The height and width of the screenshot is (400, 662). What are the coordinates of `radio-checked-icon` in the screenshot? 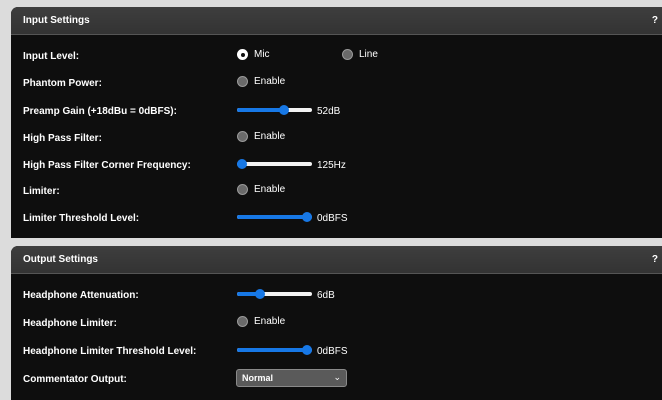 It's located at (242, 54).